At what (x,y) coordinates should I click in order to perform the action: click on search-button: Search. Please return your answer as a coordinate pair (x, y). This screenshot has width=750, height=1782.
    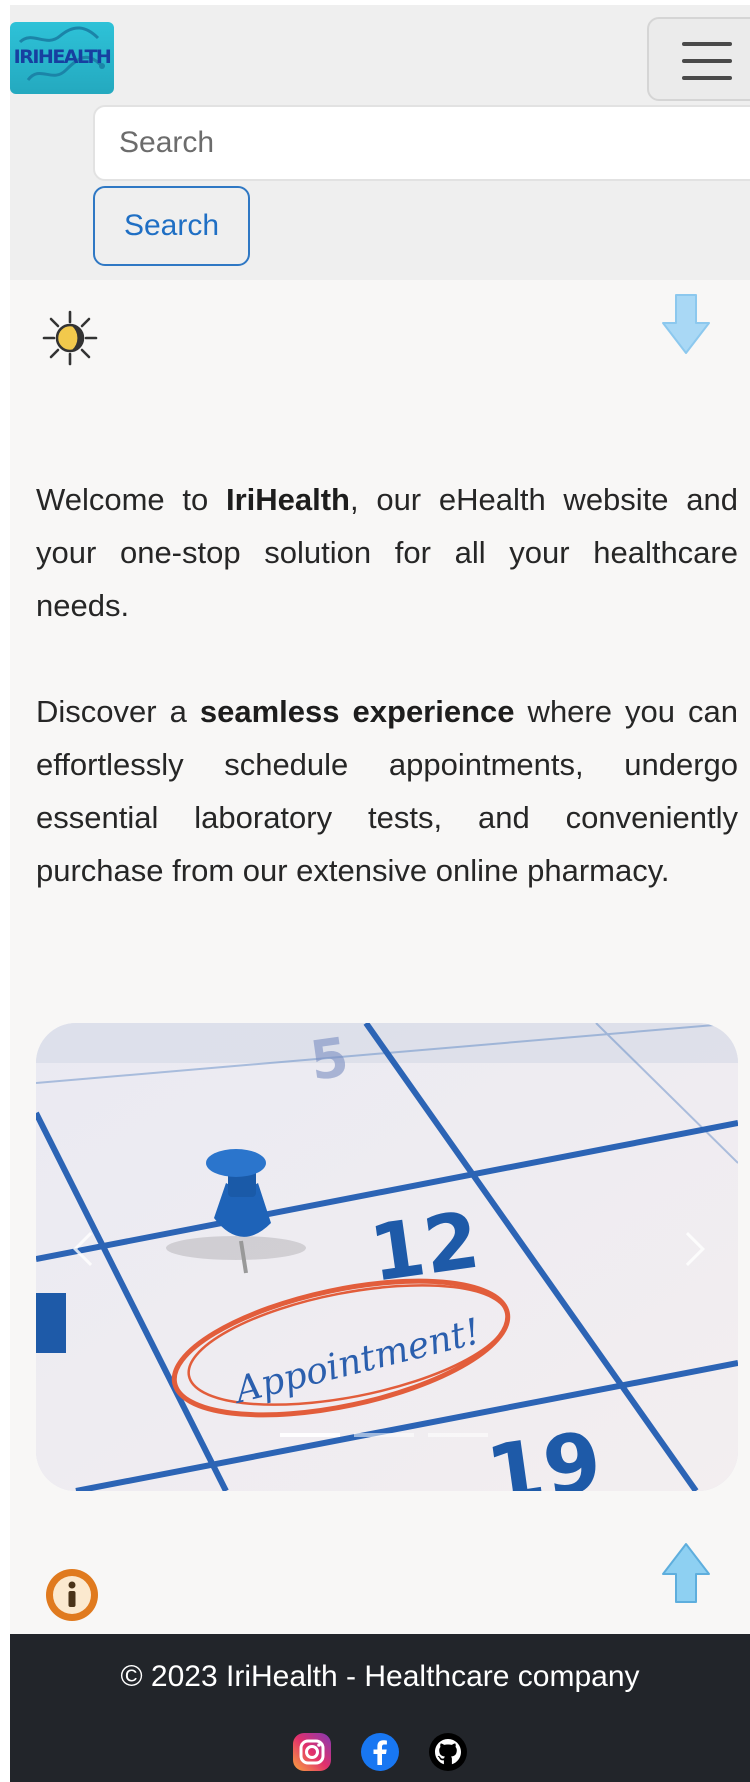
    Looking at the image, I should click on (171, 226).